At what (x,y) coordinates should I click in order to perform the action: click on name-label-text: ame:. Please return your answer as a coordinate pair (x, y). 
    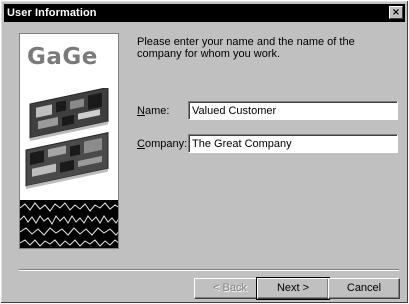
    Looking at the image, I should click on (157, 111).